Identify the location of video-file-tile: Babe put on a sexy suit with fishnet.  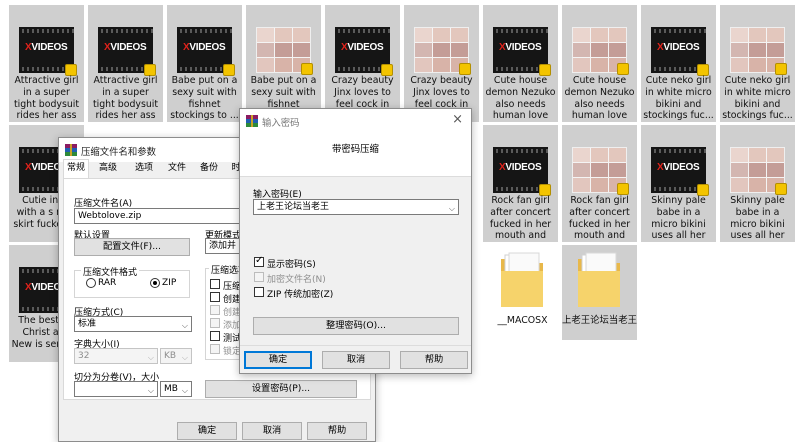
(283, 63).